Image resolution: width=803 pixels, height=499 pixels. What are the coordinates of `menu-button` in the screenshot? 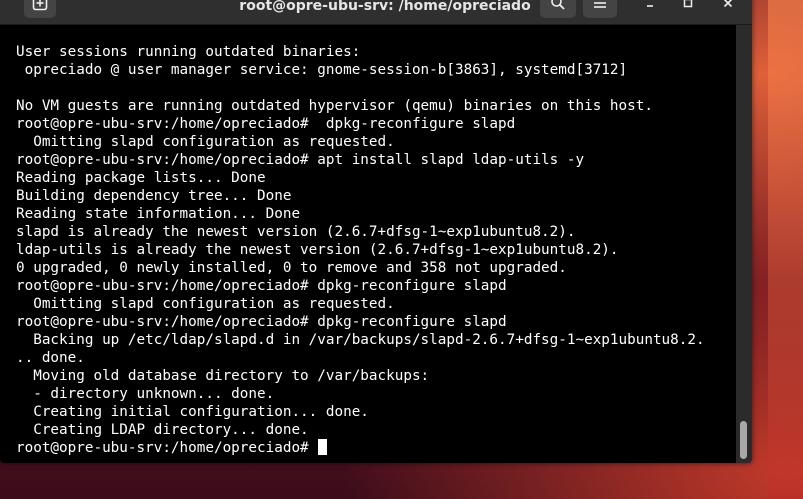 It's located at (600, 9).